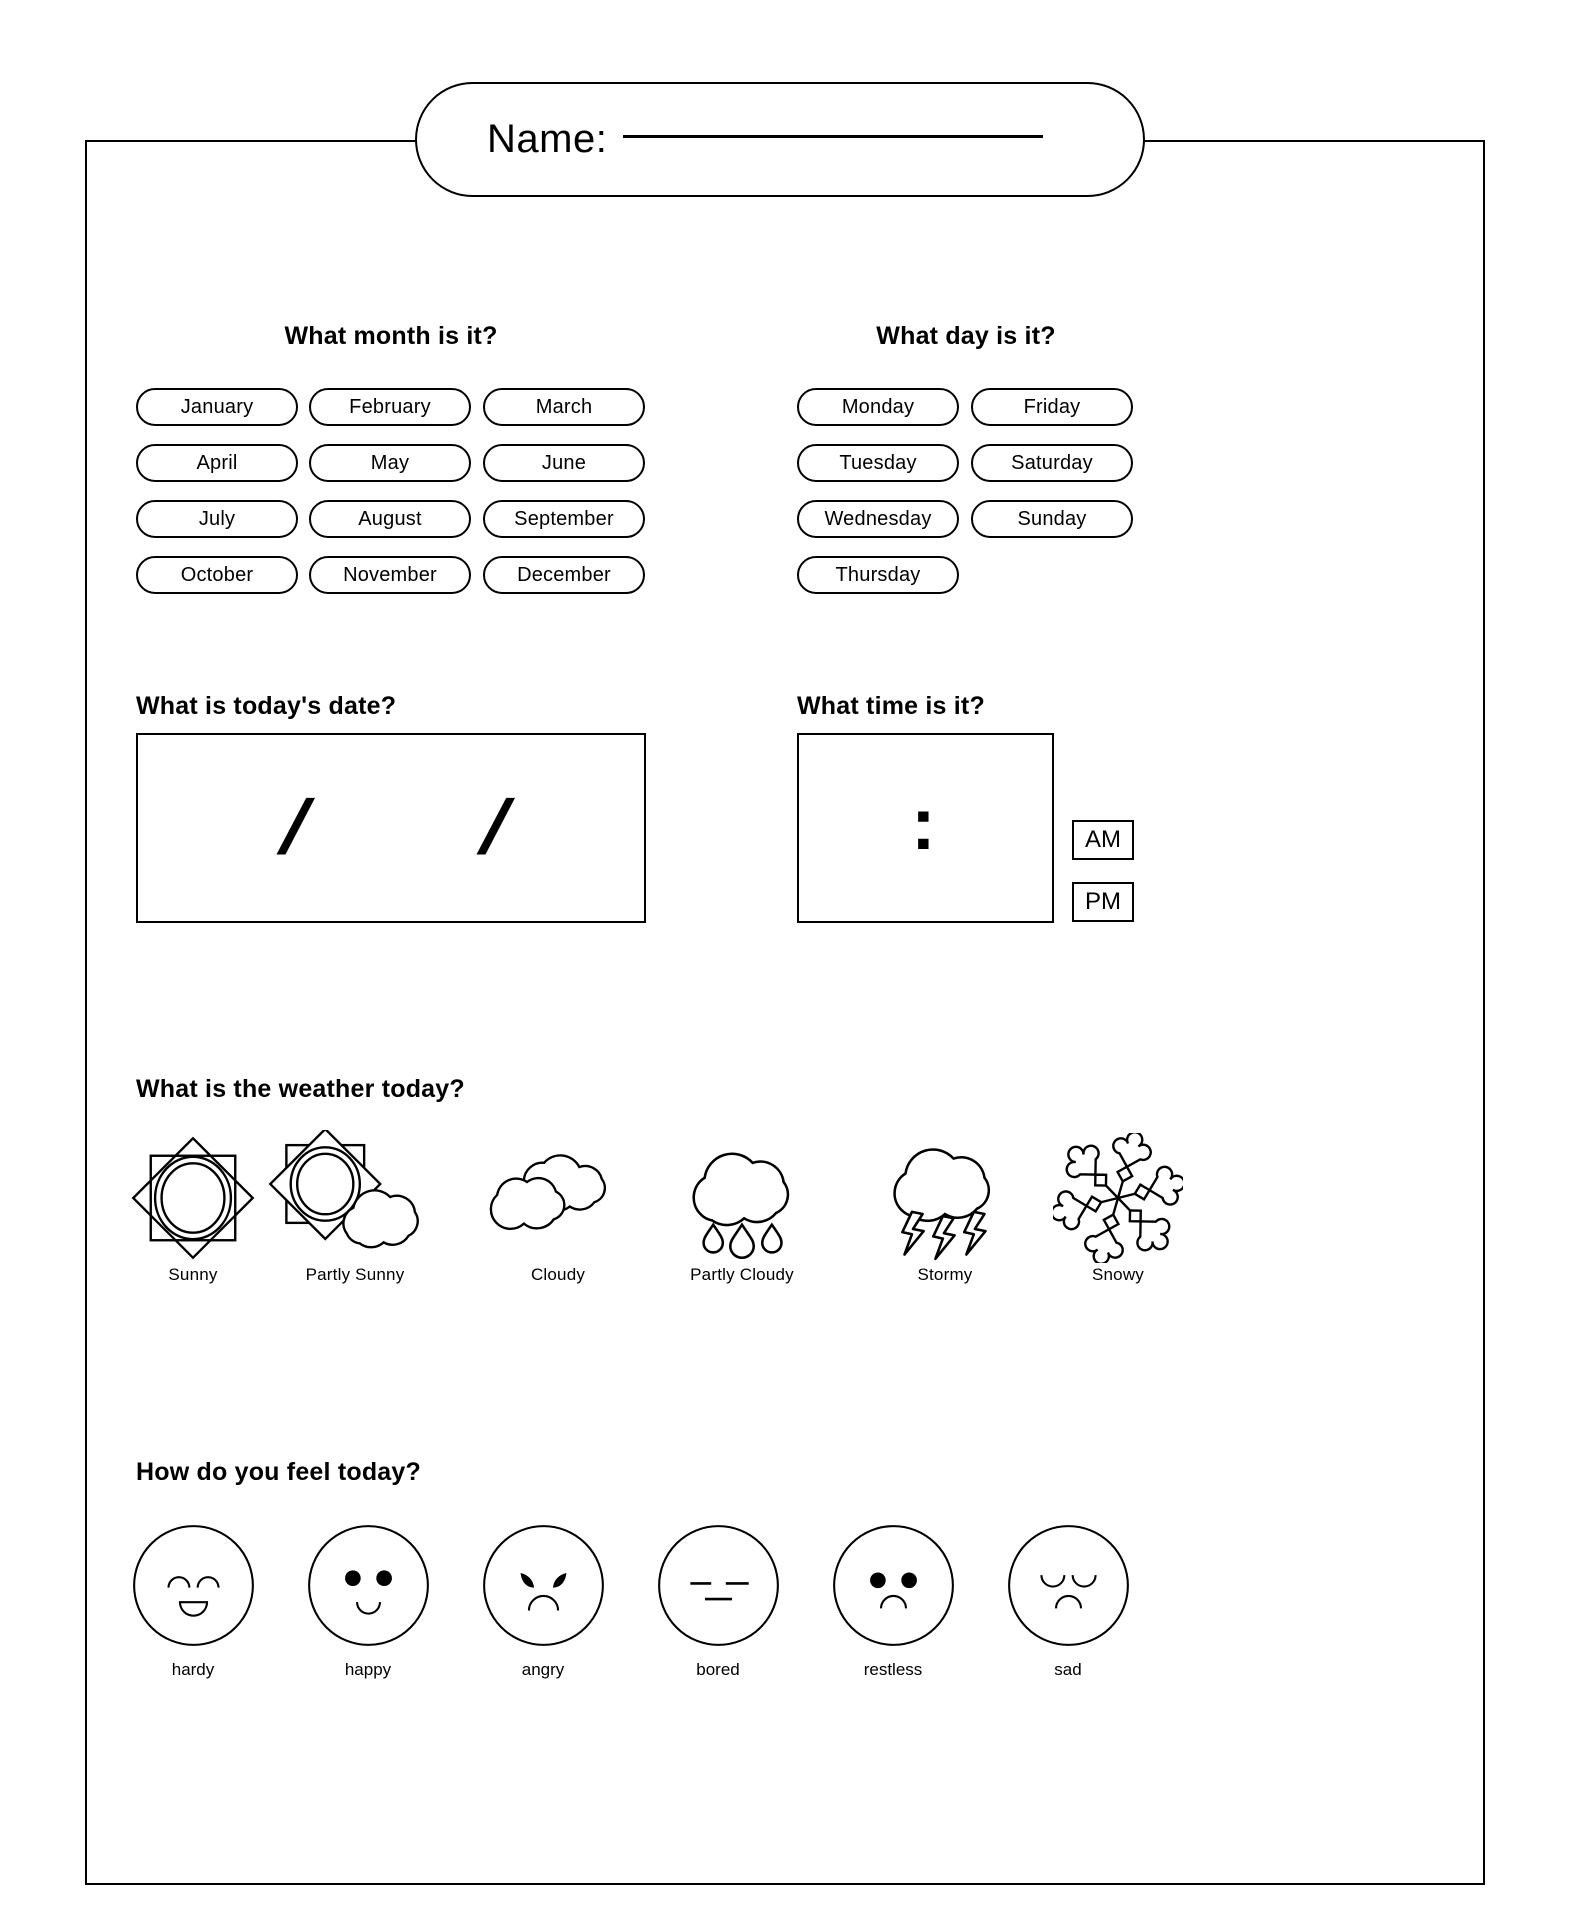 This screenshot has width=1570, height=1920. What do you see at coordinates (1052, 519) in the screenshot?
I see `day-option-sunday: Sunday` at bounding box center [1052, 519].